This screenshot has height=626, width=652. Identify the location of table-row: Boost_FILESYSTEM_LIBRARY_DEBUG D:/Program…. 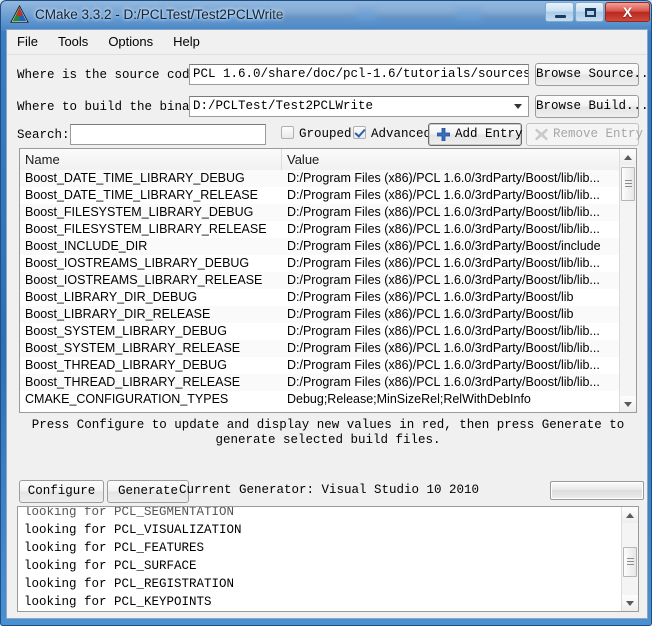
(328, 212).